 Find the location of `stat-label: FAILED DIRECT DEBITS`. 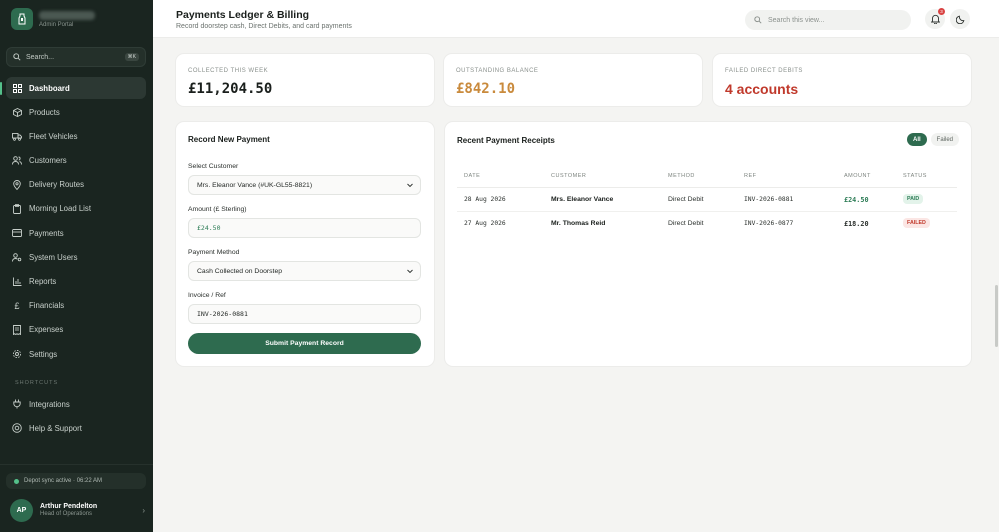

stat-label: FAILED DIRECT DEBITS is located at coordinates (764, 71).